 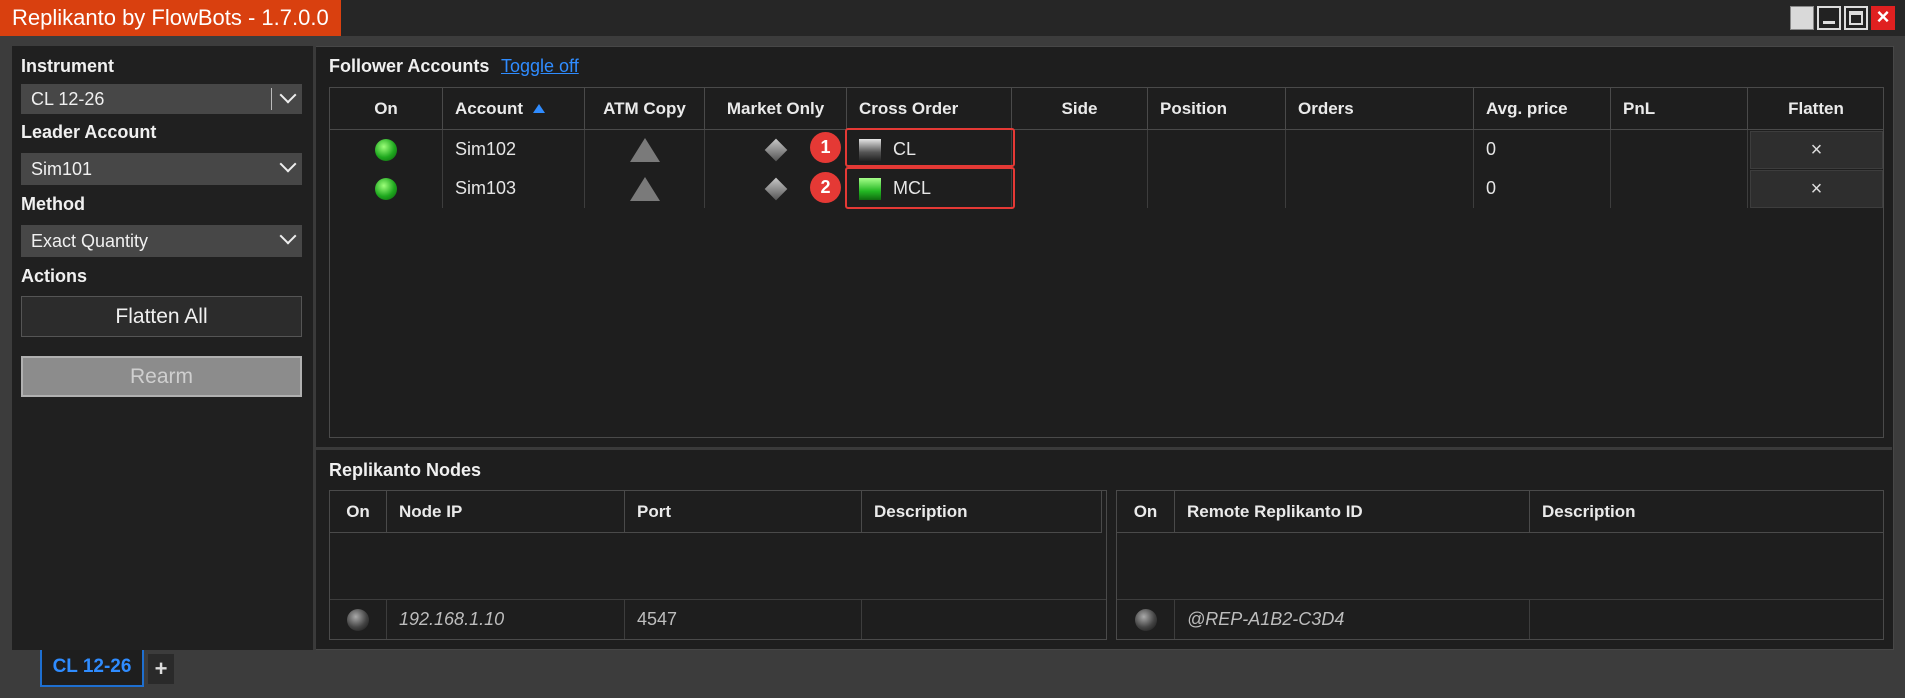 What do you see at coordinates (825, 187) in the screenshot?
I see `annotation-badge-2: 2` at bounding box center [825, 187].